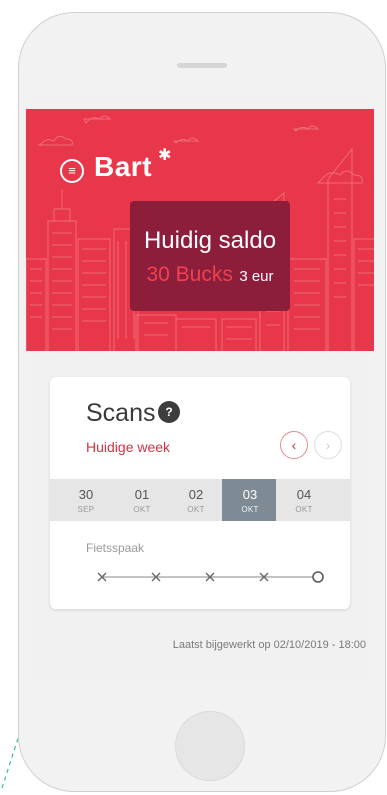  I want to click on gear-icon: ✱, so click(164, 155).